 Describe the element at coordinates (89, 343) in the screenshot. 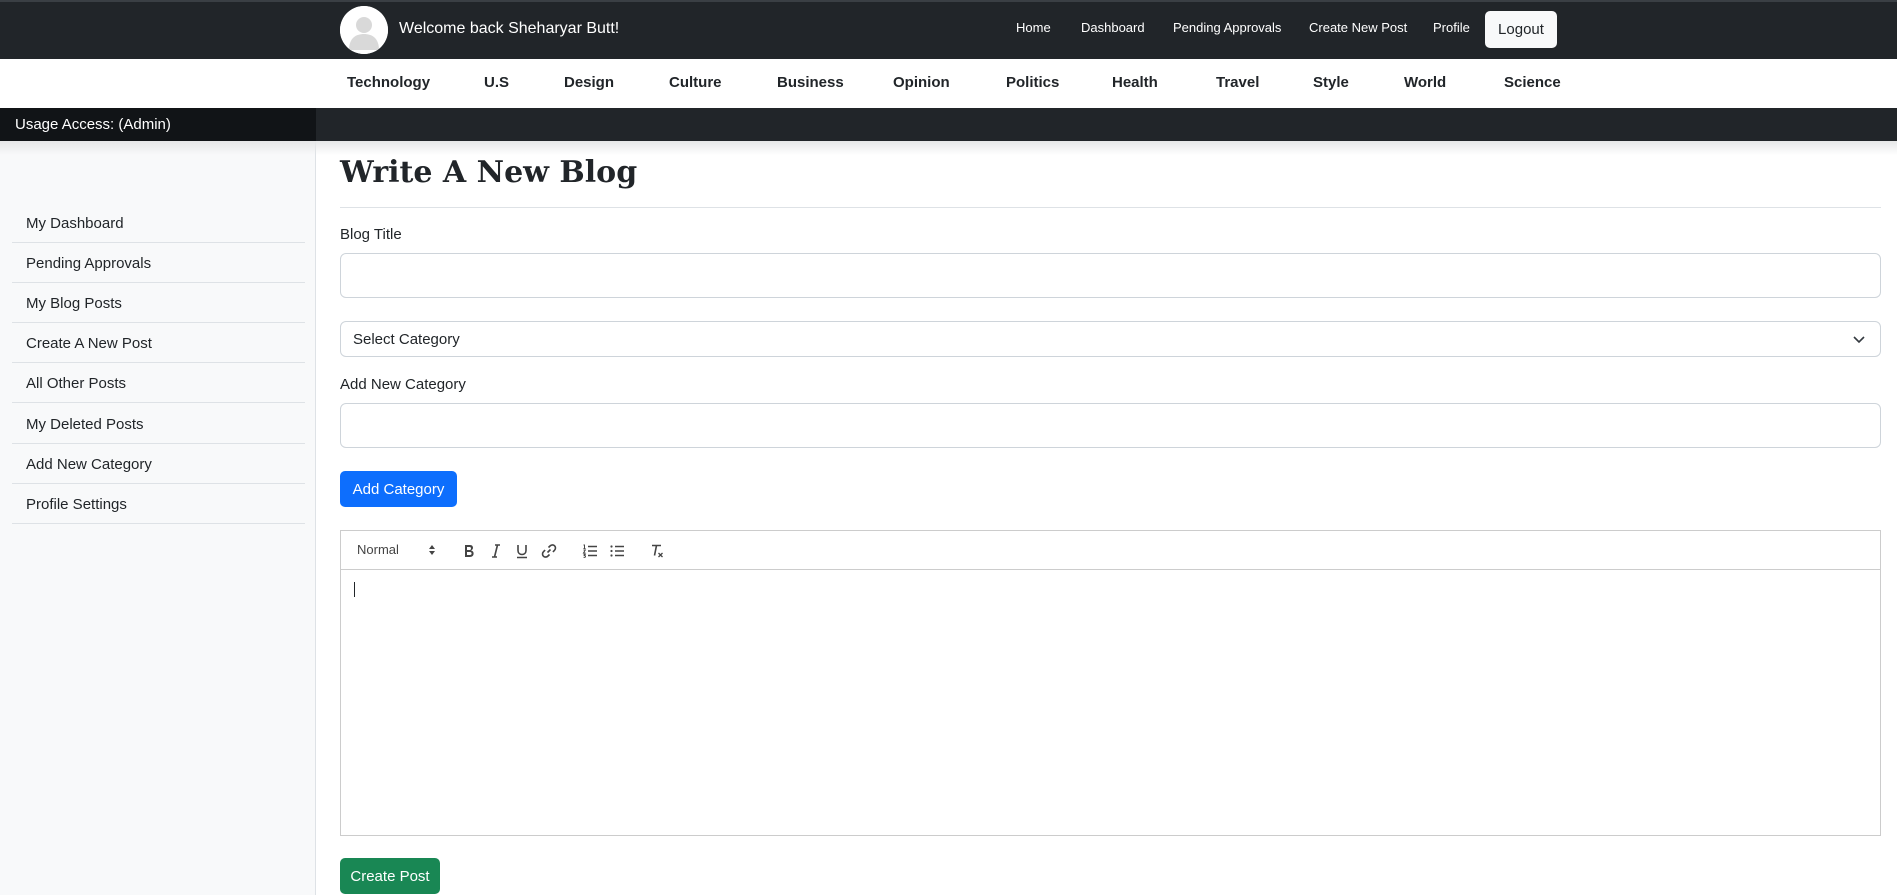

I see `sidebar-item-label: Create A New Post` at that location.